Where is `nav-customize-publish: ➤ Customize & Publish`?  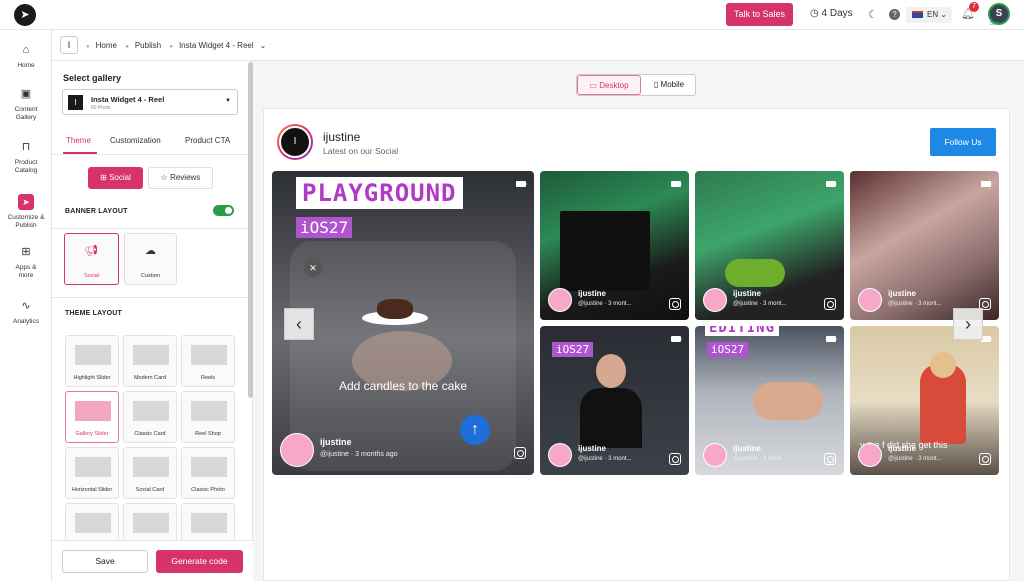
nav-customize-publish: ➤ Customize & Publish is located at coordinates (26, 212).